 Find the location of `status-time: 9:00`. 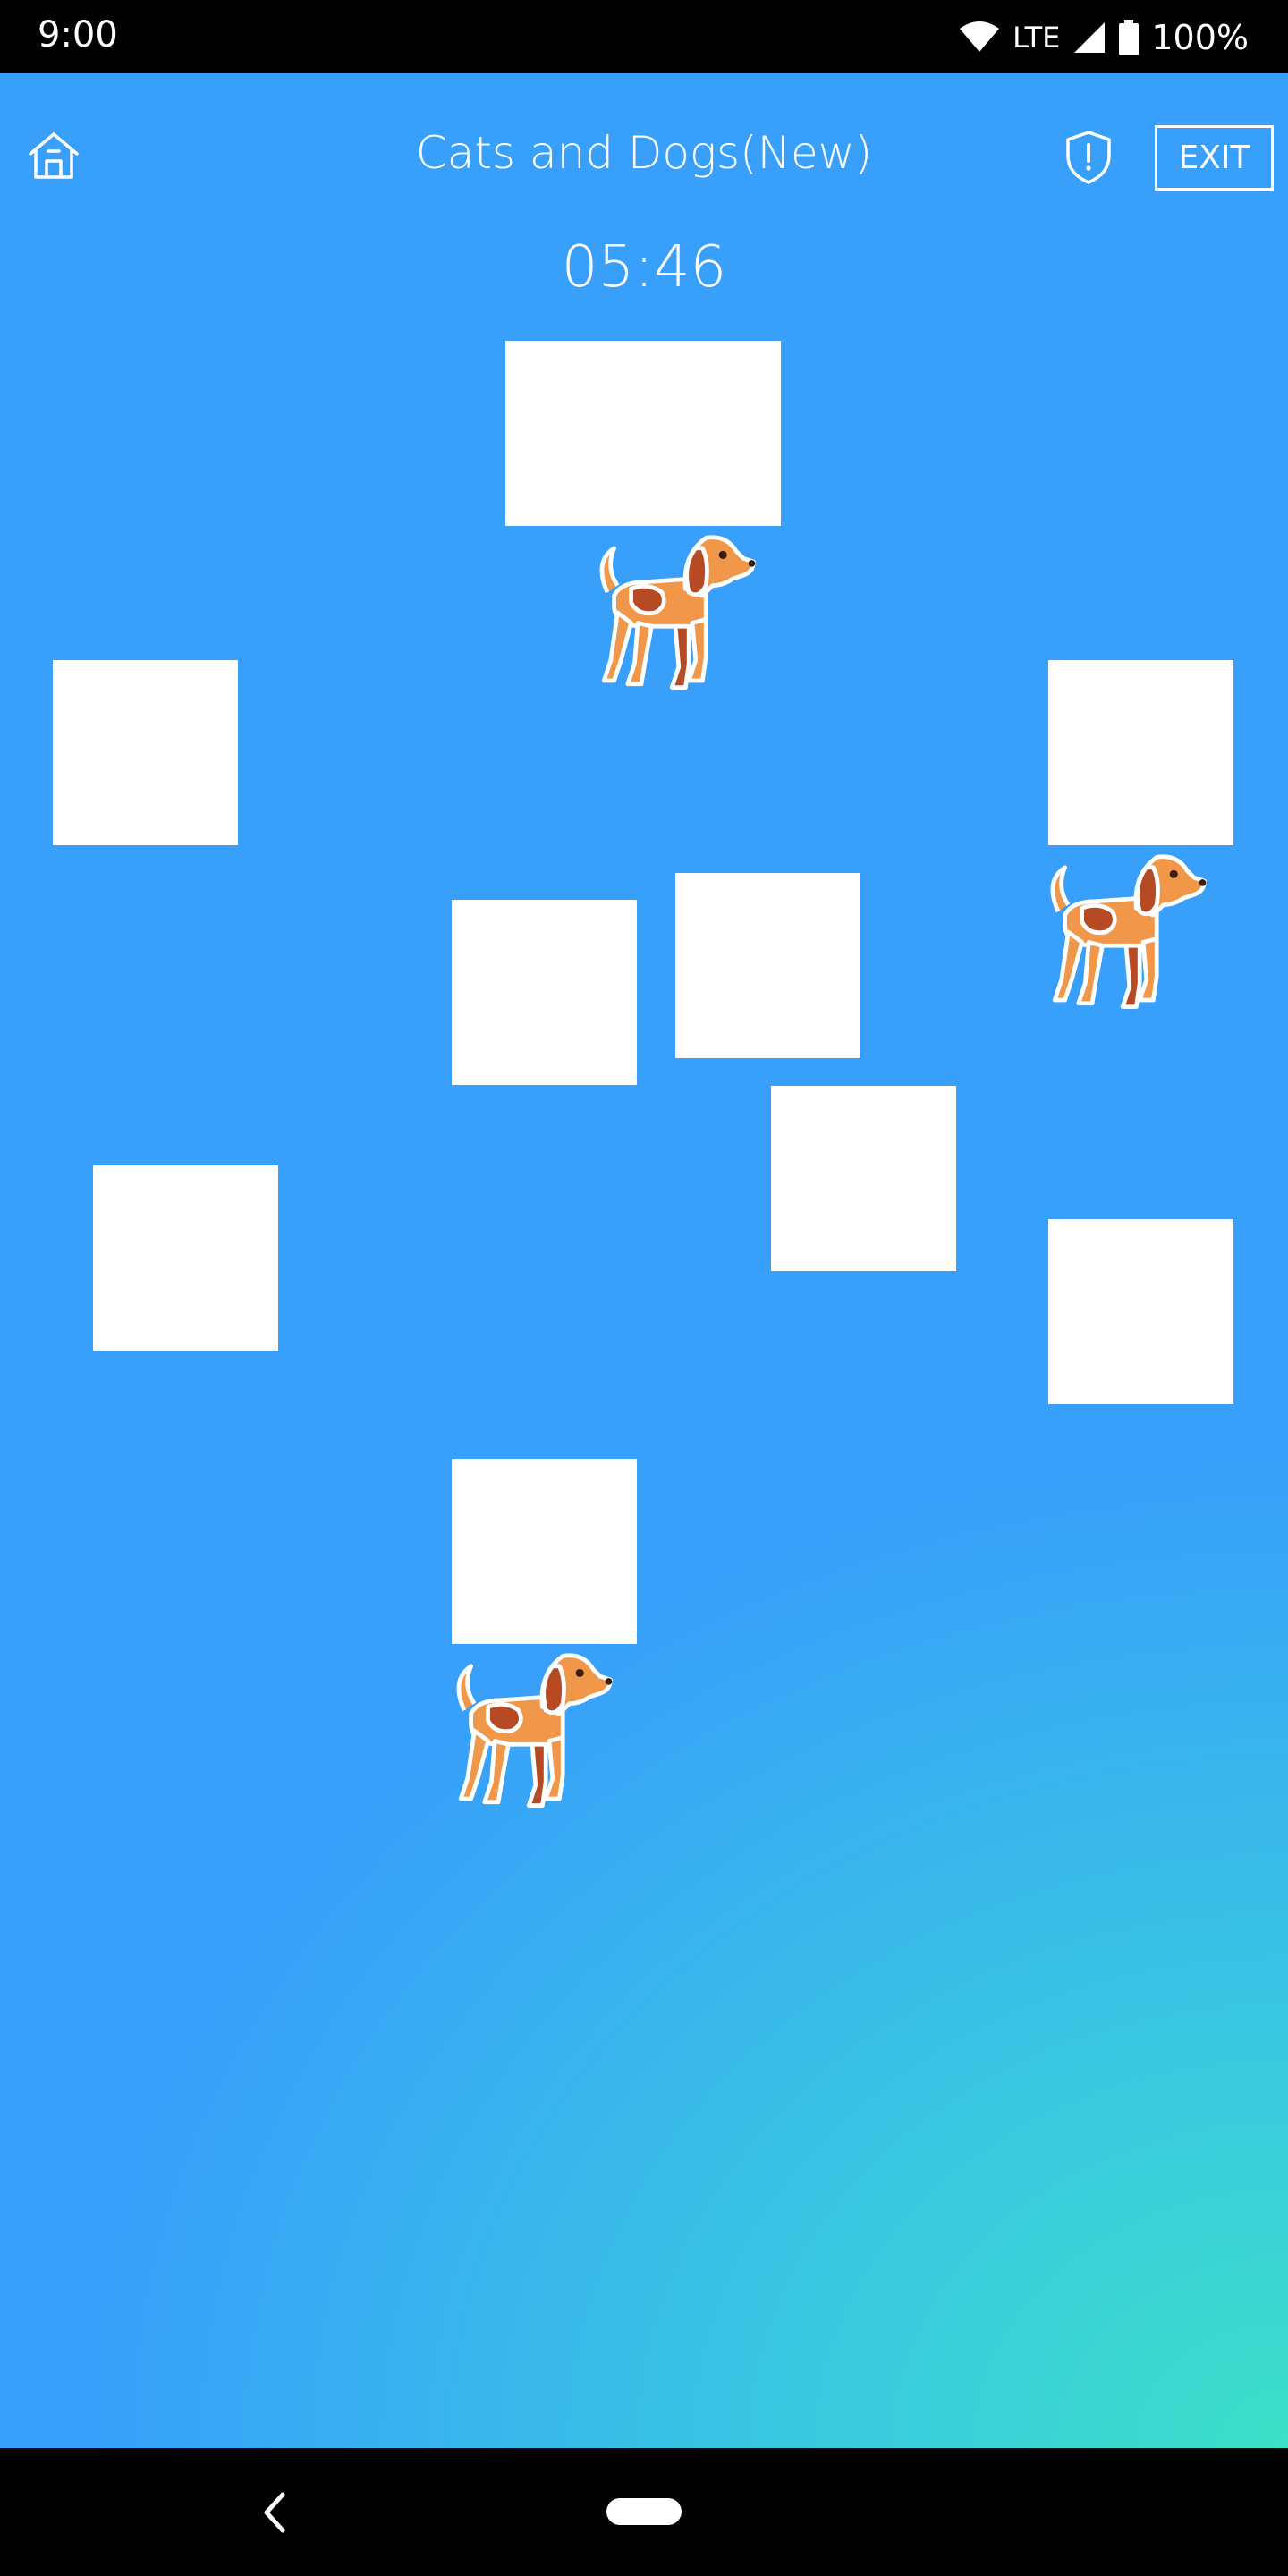

status-time: 9:00 is located at coordinates (78, 34).